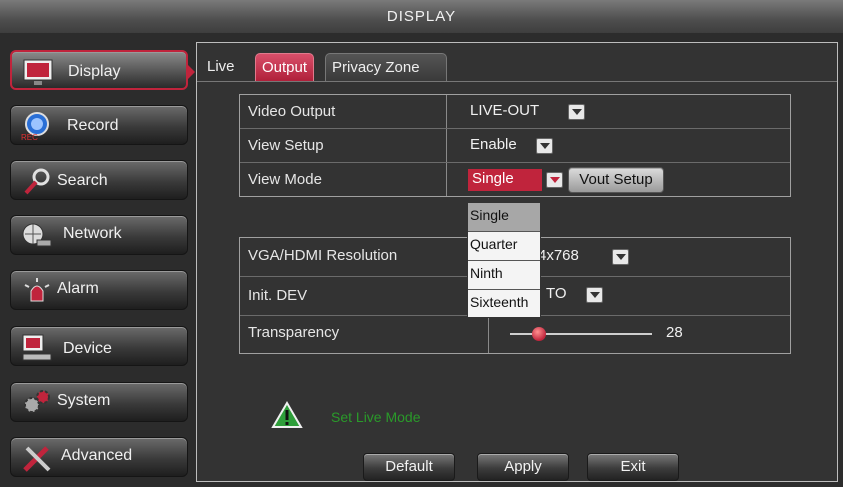  What do you see at coordinates (376, 417) in the screenshot?
I see `status-message: Set Live Mode` at bounding box center [376, 417].